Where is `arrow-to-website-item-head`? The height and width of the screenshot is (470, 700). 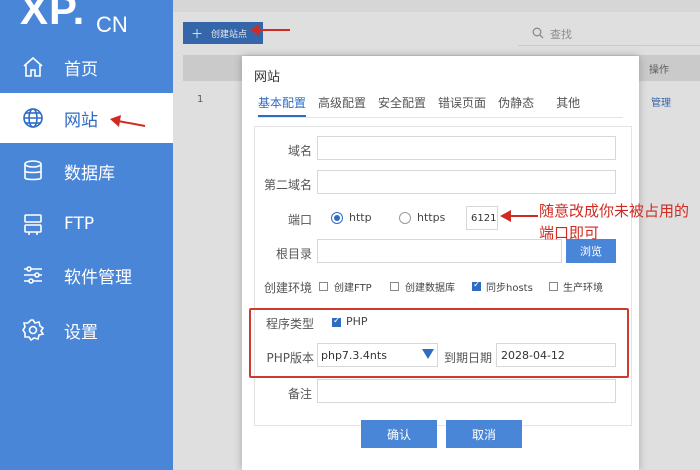 arrow-to-website-item-head is located at coordinates (115, 121).